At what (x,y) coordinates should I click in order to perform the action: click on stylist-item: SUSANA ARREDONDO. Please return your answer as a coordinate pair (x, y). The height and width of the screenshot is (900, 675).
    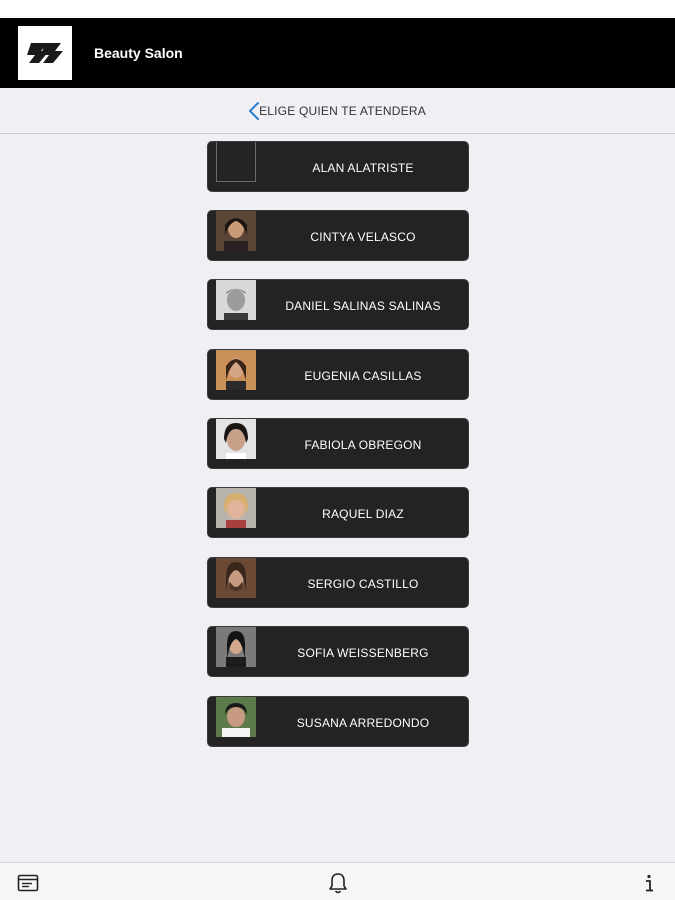
    Looking at the image, I should click on (338, 721).